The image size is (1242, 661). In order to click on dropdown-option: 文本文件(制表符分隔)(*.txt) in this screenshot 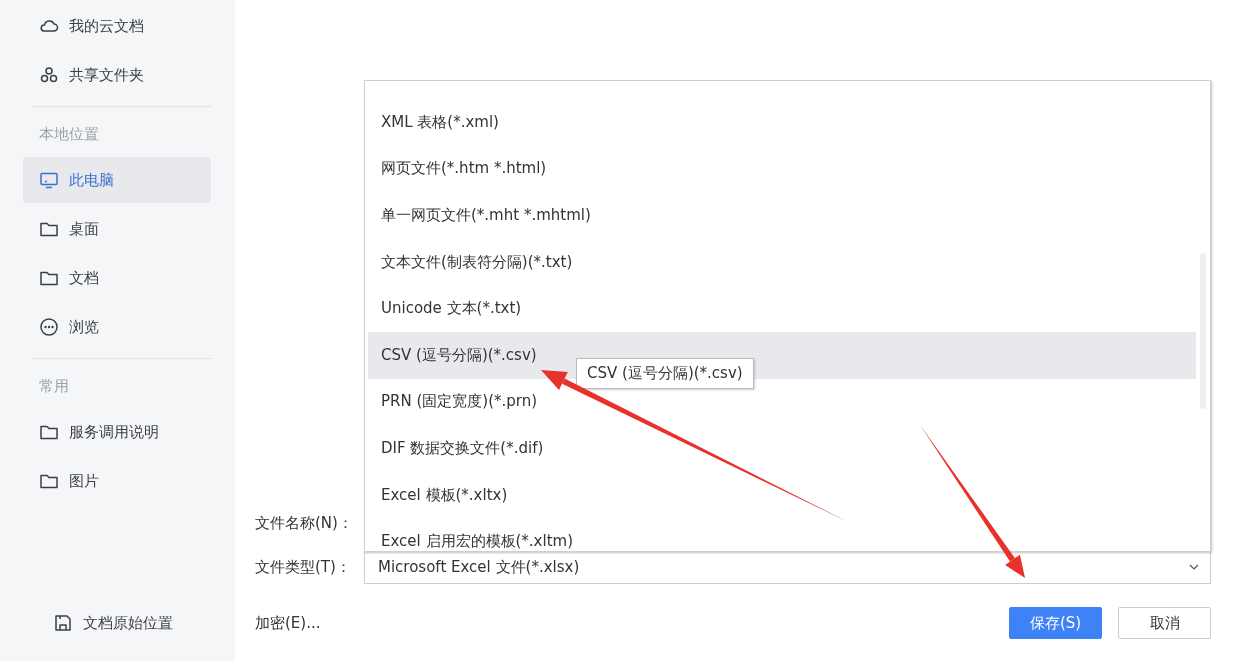, I will do `click(782, 262)`.